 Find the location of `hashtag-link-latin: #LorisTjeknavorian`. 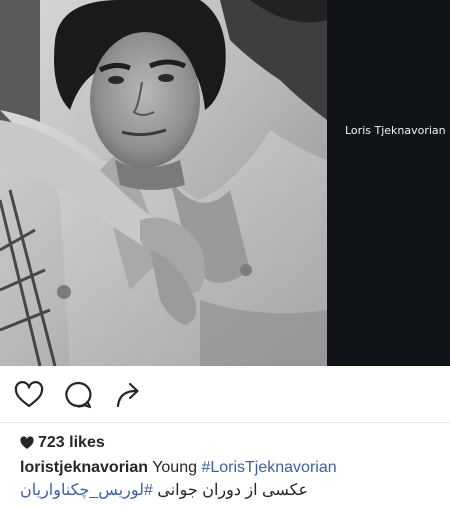

hashtag-link-latin: #LorisTjeknavorian is located at coordinates (268, 467).